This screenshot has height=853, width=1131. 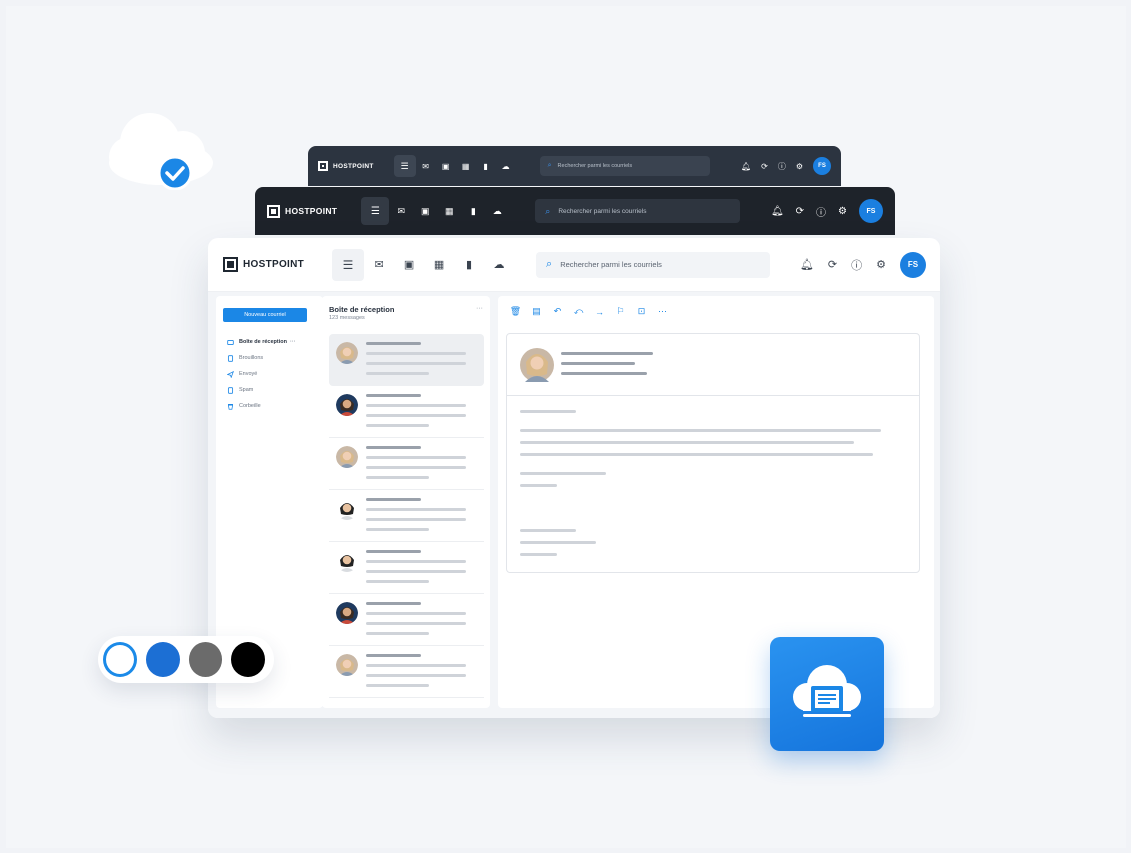 I want to click on compose-button: Nouveau courriel, so click(x=265, y=315).